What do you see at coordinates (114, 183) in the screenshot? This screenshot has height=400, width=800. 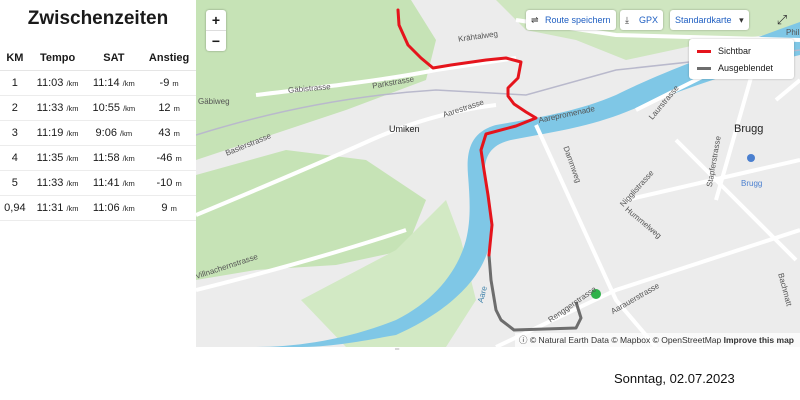 I see `cell-sat: 11:41 /km` at bounding box center [114, 183].